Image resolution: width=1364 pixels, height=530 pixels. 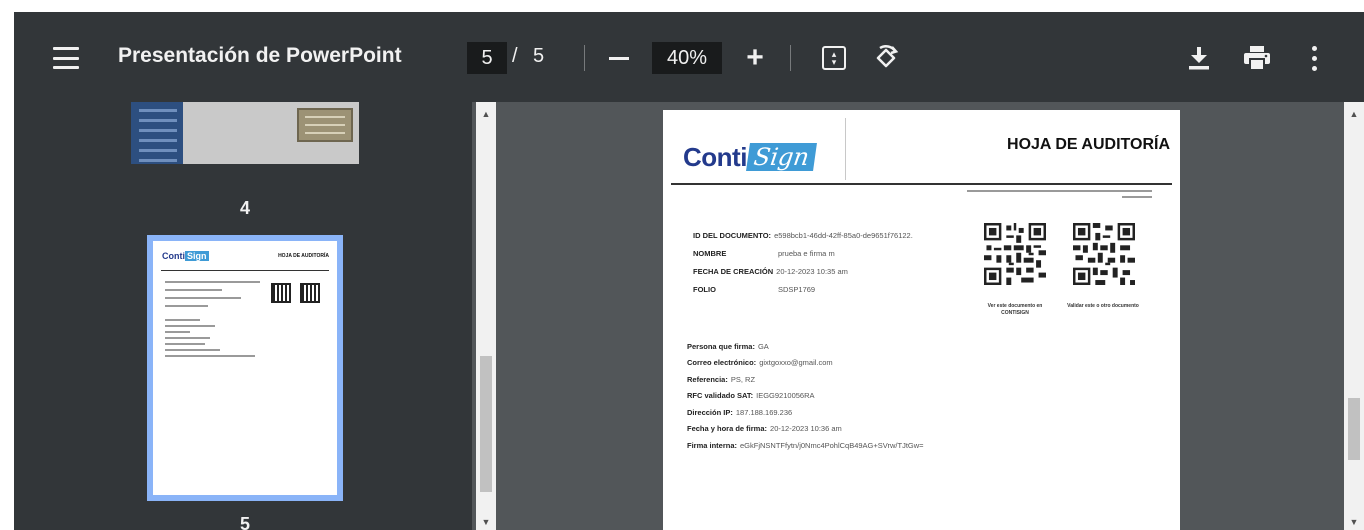 I want to click on signer-row: Referencia: PS, RZ, so click(x=721, y=379).